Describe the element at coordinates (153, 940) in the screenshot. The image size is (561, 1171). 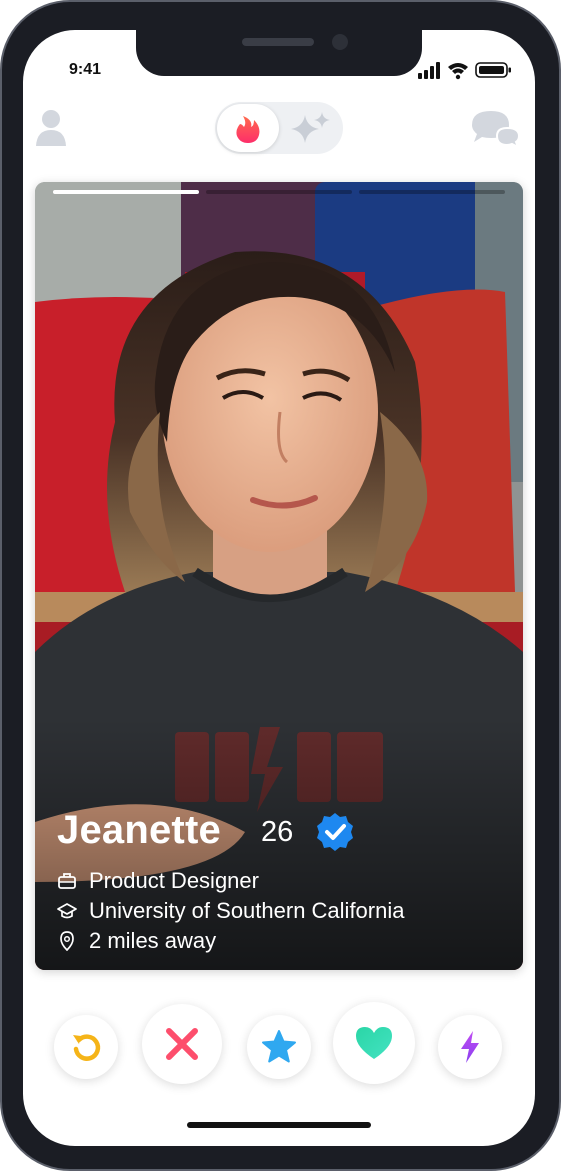
I see `distance-text: 2 miles away` at that location.